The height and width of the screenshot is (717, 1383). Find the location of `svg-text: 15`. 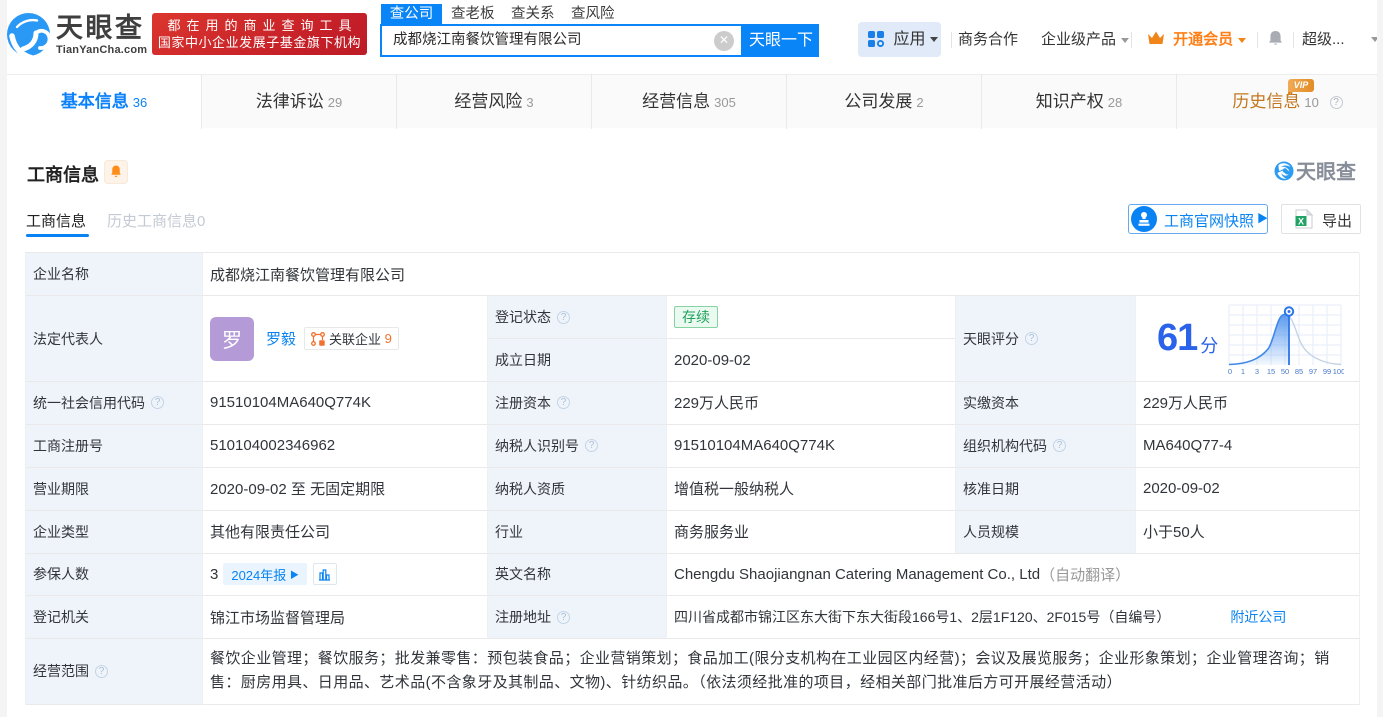

svg-text: 15 is located at coordinates (1271, 371).